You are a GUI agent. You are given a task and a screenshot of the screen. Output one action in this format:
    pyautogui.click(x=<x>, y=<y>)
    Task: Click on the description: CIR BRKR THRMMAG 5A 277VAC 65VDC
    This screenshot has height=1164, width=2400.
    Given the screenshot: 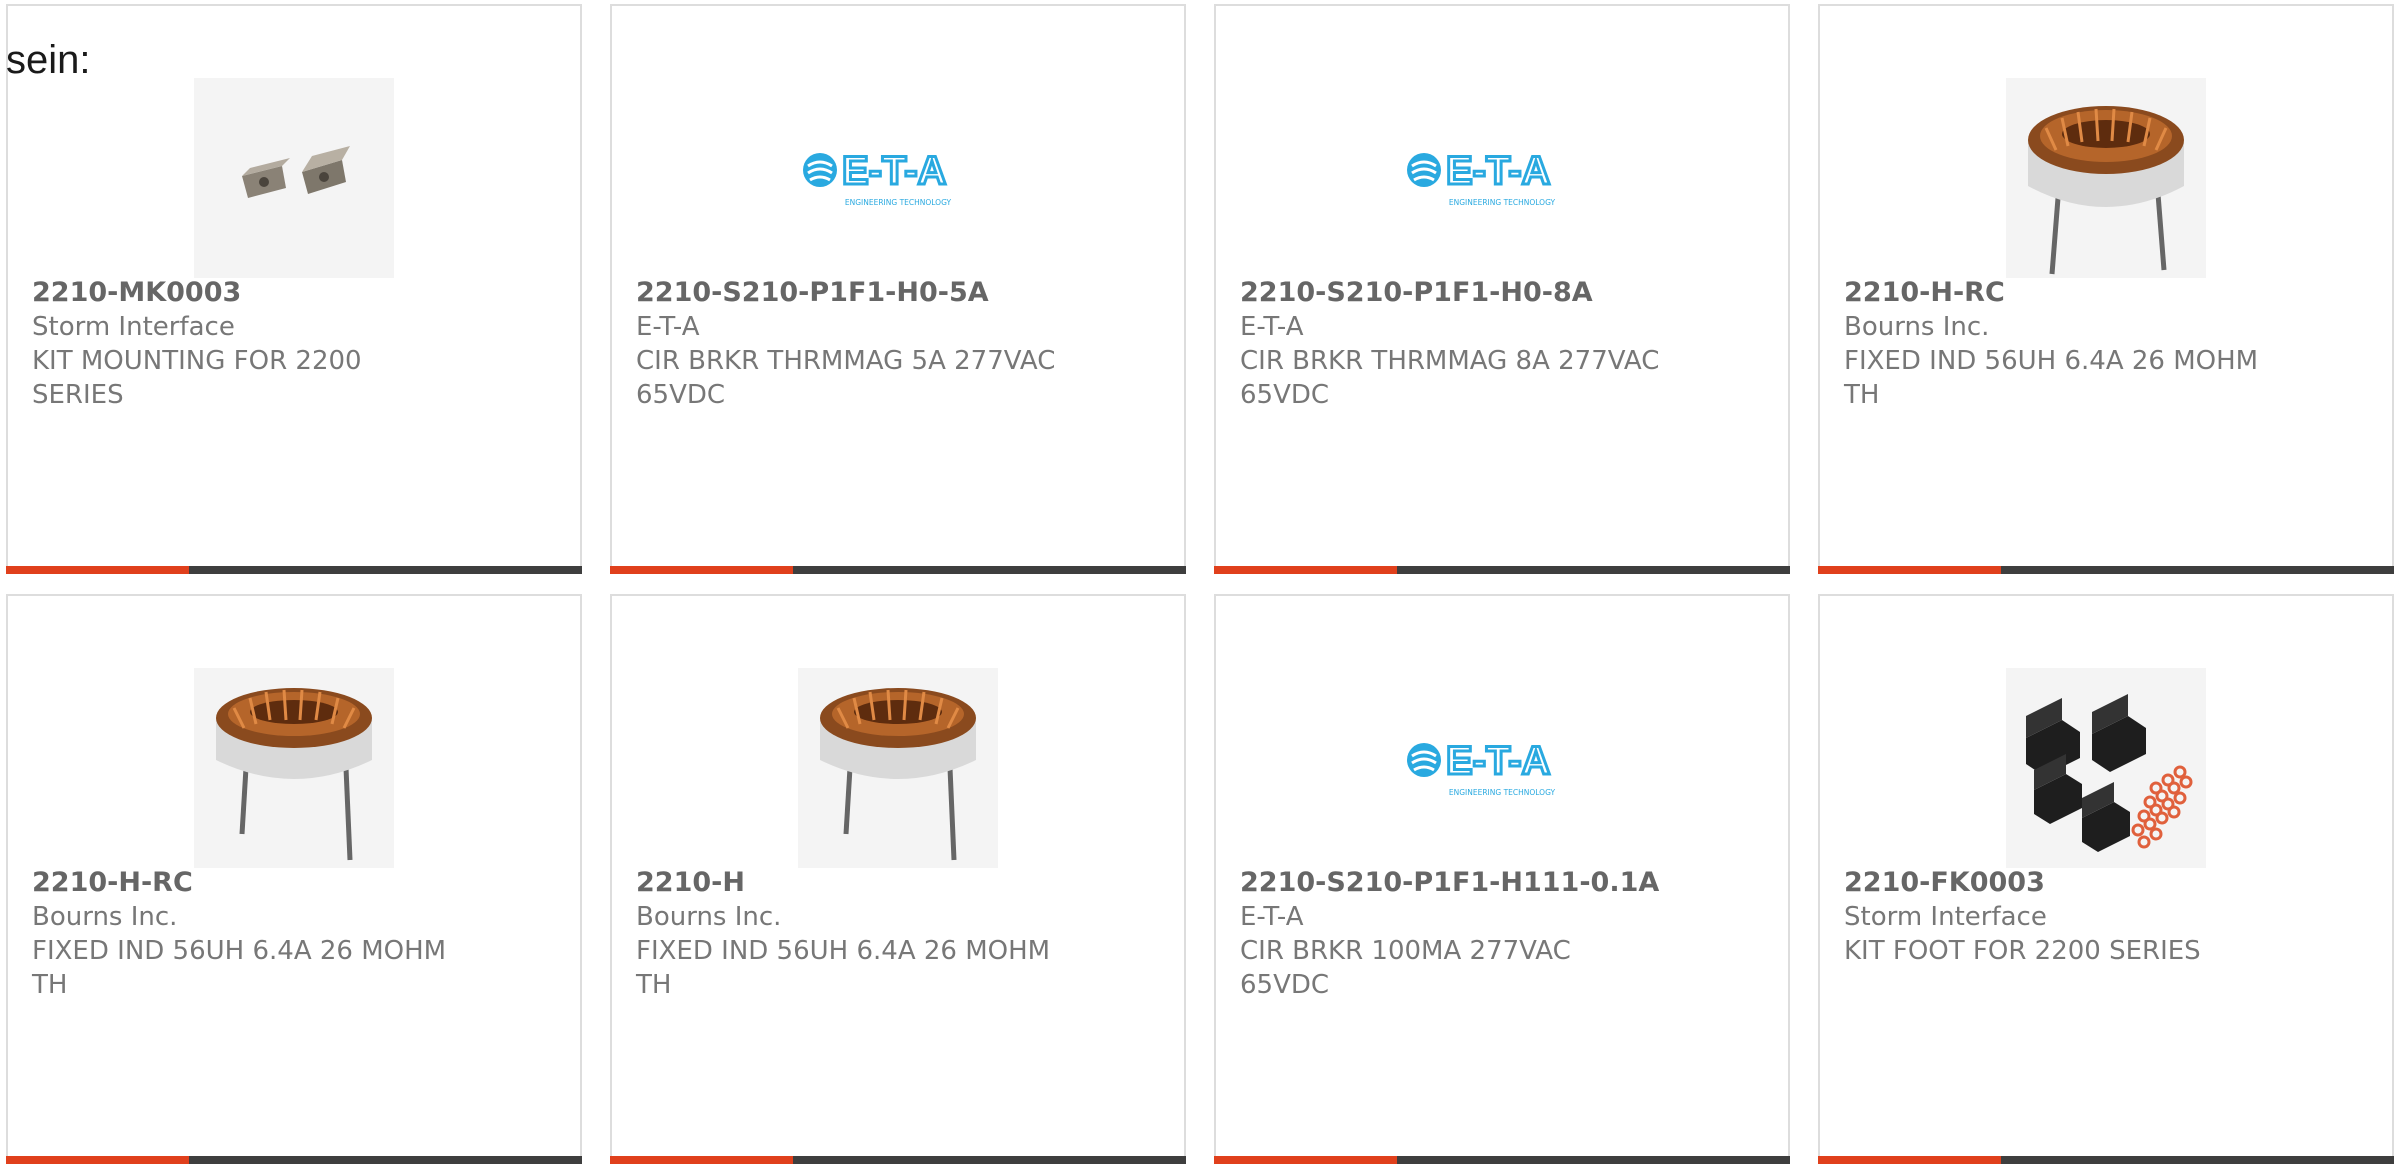 What is the action you would take?
    pyautogui.click(x=846, y=378)
    